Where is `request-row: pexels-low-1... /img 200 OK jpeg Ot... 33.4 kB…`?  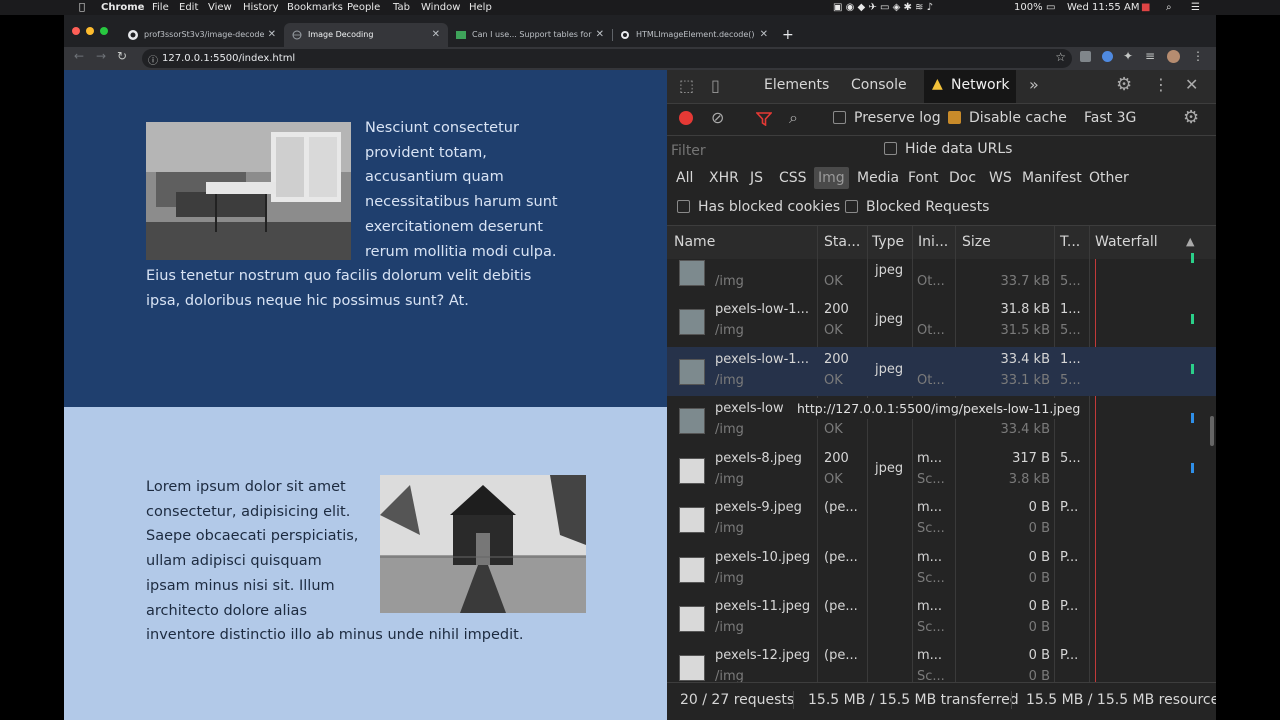 request-row: pexels-low-1... /img 200 OK jpeg Ot... 33.4 kB… is located at coordinates (941, 371).